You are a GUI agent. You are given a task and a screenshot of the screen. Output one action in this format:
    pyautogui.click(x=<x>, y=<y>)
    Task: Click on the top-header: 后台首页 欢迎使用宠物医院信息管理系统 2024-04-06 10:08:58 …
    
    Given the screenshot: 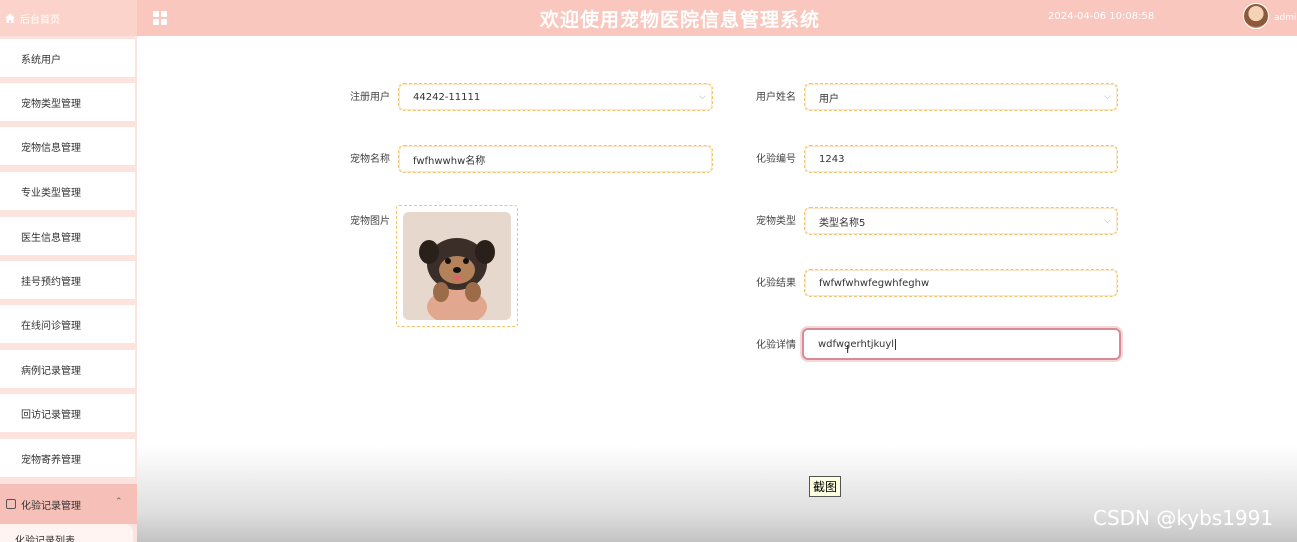 What is the action you would take?
    pyautogui.click(x=648, y=18)
    